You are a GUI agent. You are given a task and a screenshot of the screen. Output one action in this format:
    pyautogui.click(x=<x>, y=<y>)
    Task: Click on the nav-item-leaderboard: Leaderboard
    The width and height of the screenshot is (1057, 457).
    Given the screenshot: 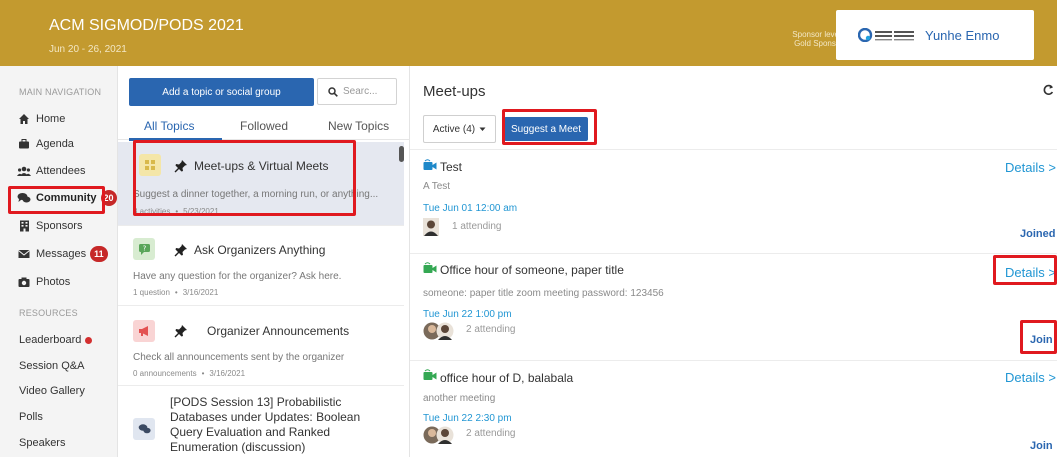 What is the action you would take?
    pyautogui.click(x=67, y=340)
    